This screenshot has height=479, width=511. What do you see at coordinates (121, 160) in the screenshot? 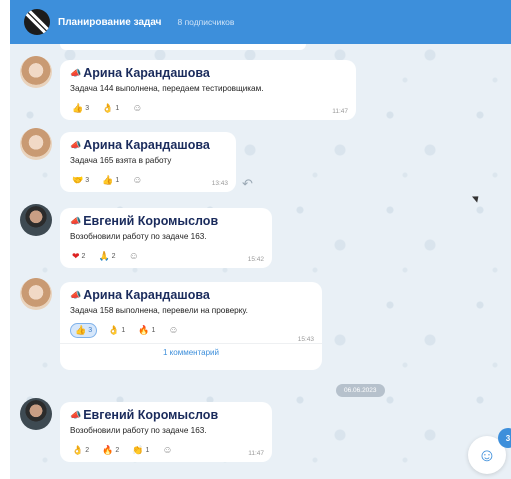
I see `message-text: Задача 165 взята в работу` at bounding box center [121, 160].